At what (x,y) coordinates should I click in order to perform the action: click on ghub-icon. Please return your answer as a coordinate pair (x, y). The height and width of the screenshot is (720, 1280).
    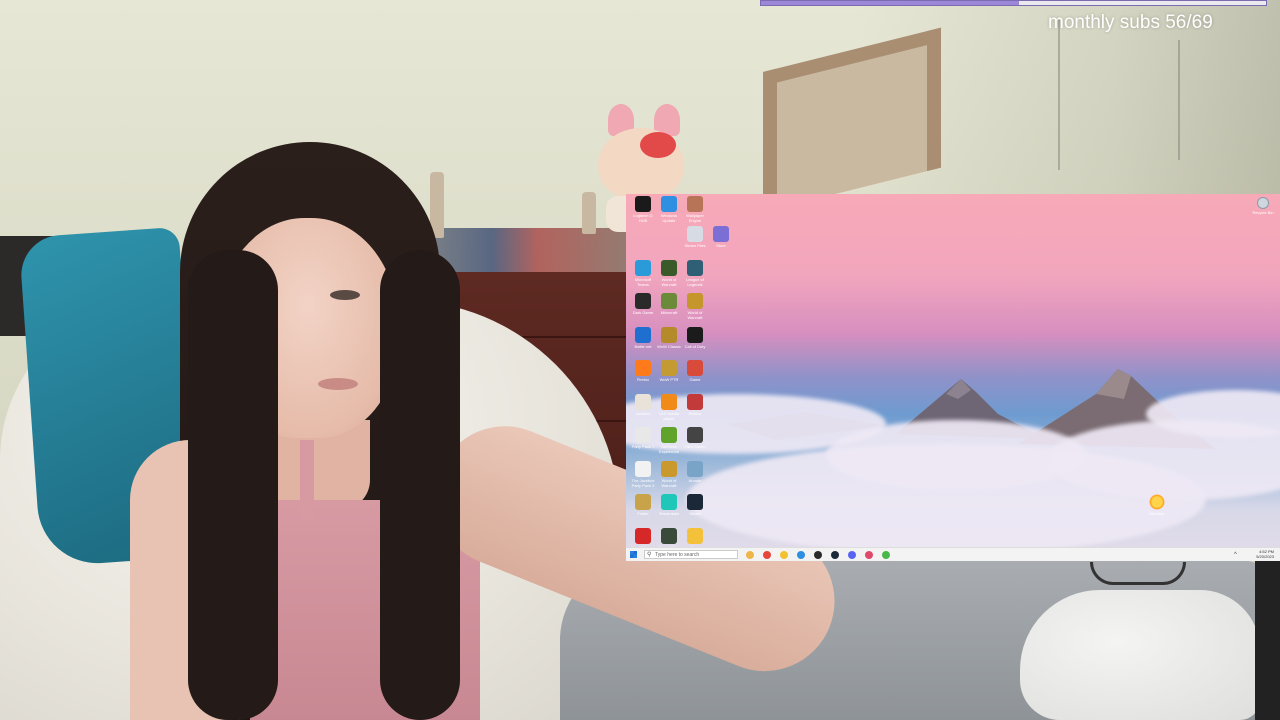
    Looking at the image, I should click on (643, 204).